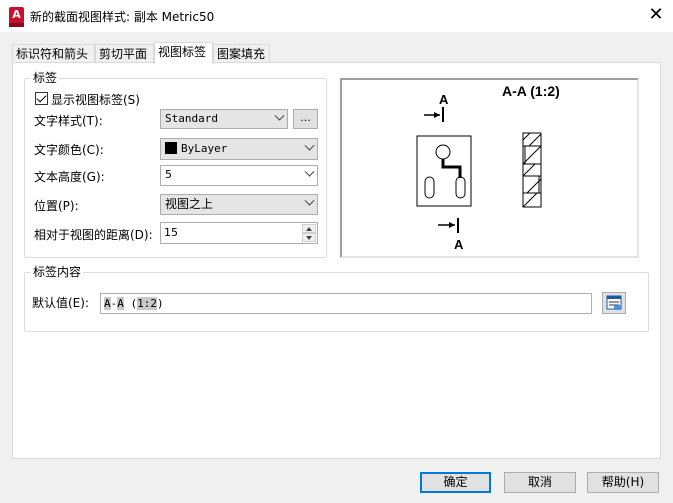 This screenshot has width=673, height=503. What do you see at coordinates (309, 228) in the screenshot?
I see `spin-up-icon` at bounding box center [309, 228].